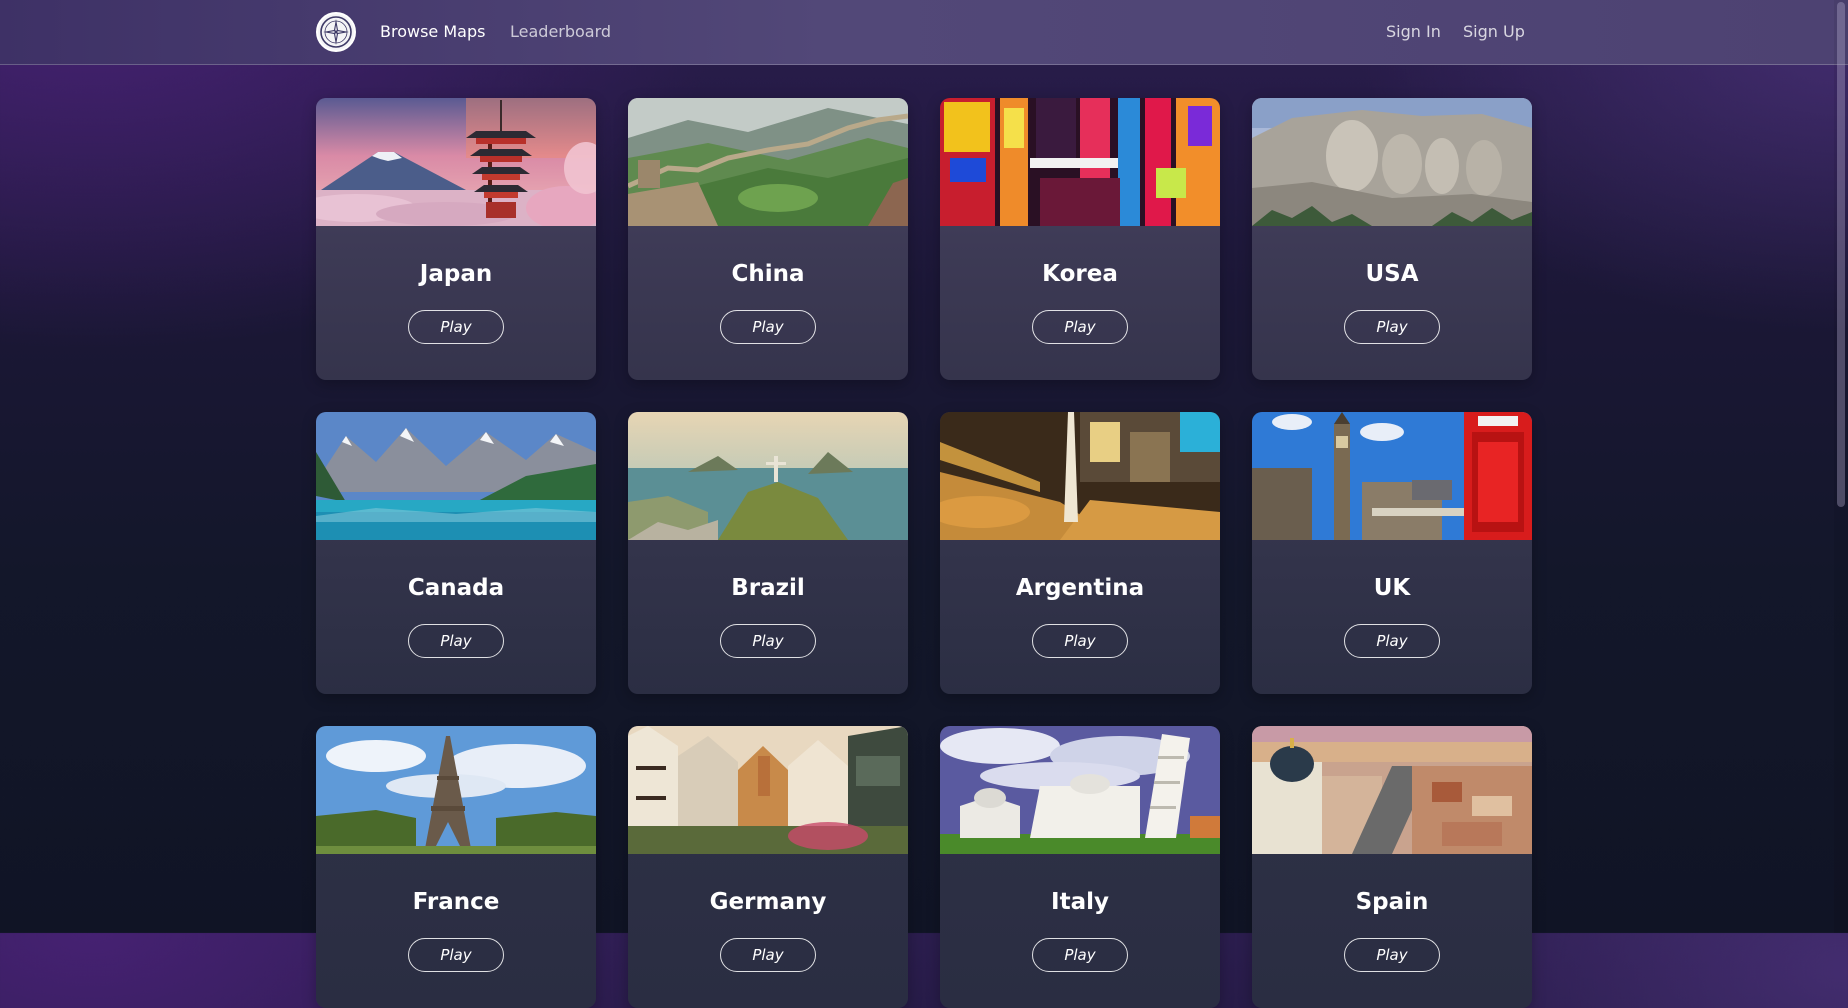 The height and width of the screenshot is (1008, 1848). I want to click on uk-big-ben-phone-box-image, so click(1392, 476).